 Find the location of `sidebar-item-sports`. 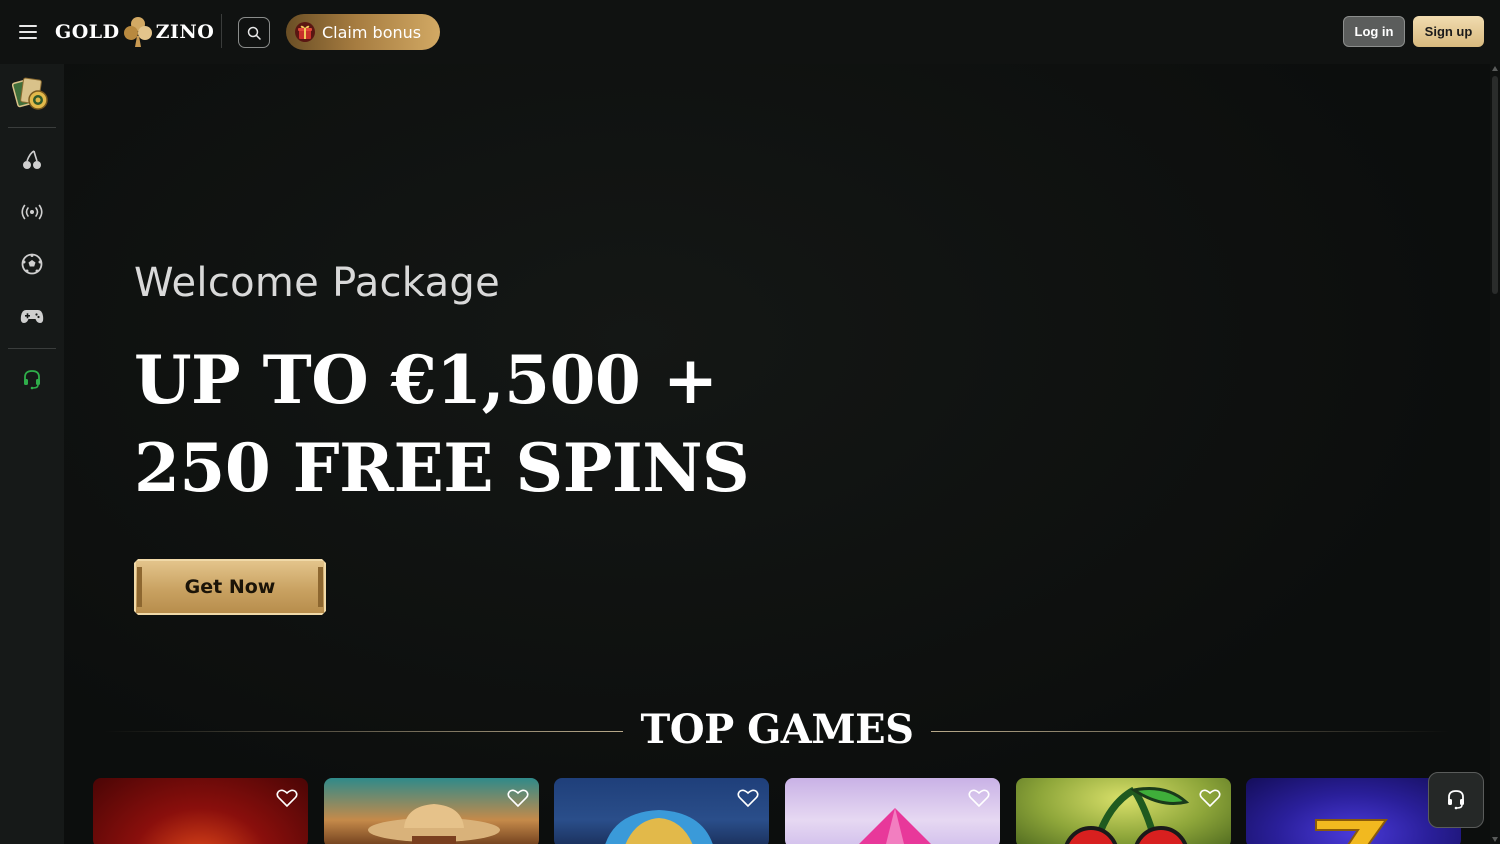

sidebar-item-sports is located at coordinates (32, 264).